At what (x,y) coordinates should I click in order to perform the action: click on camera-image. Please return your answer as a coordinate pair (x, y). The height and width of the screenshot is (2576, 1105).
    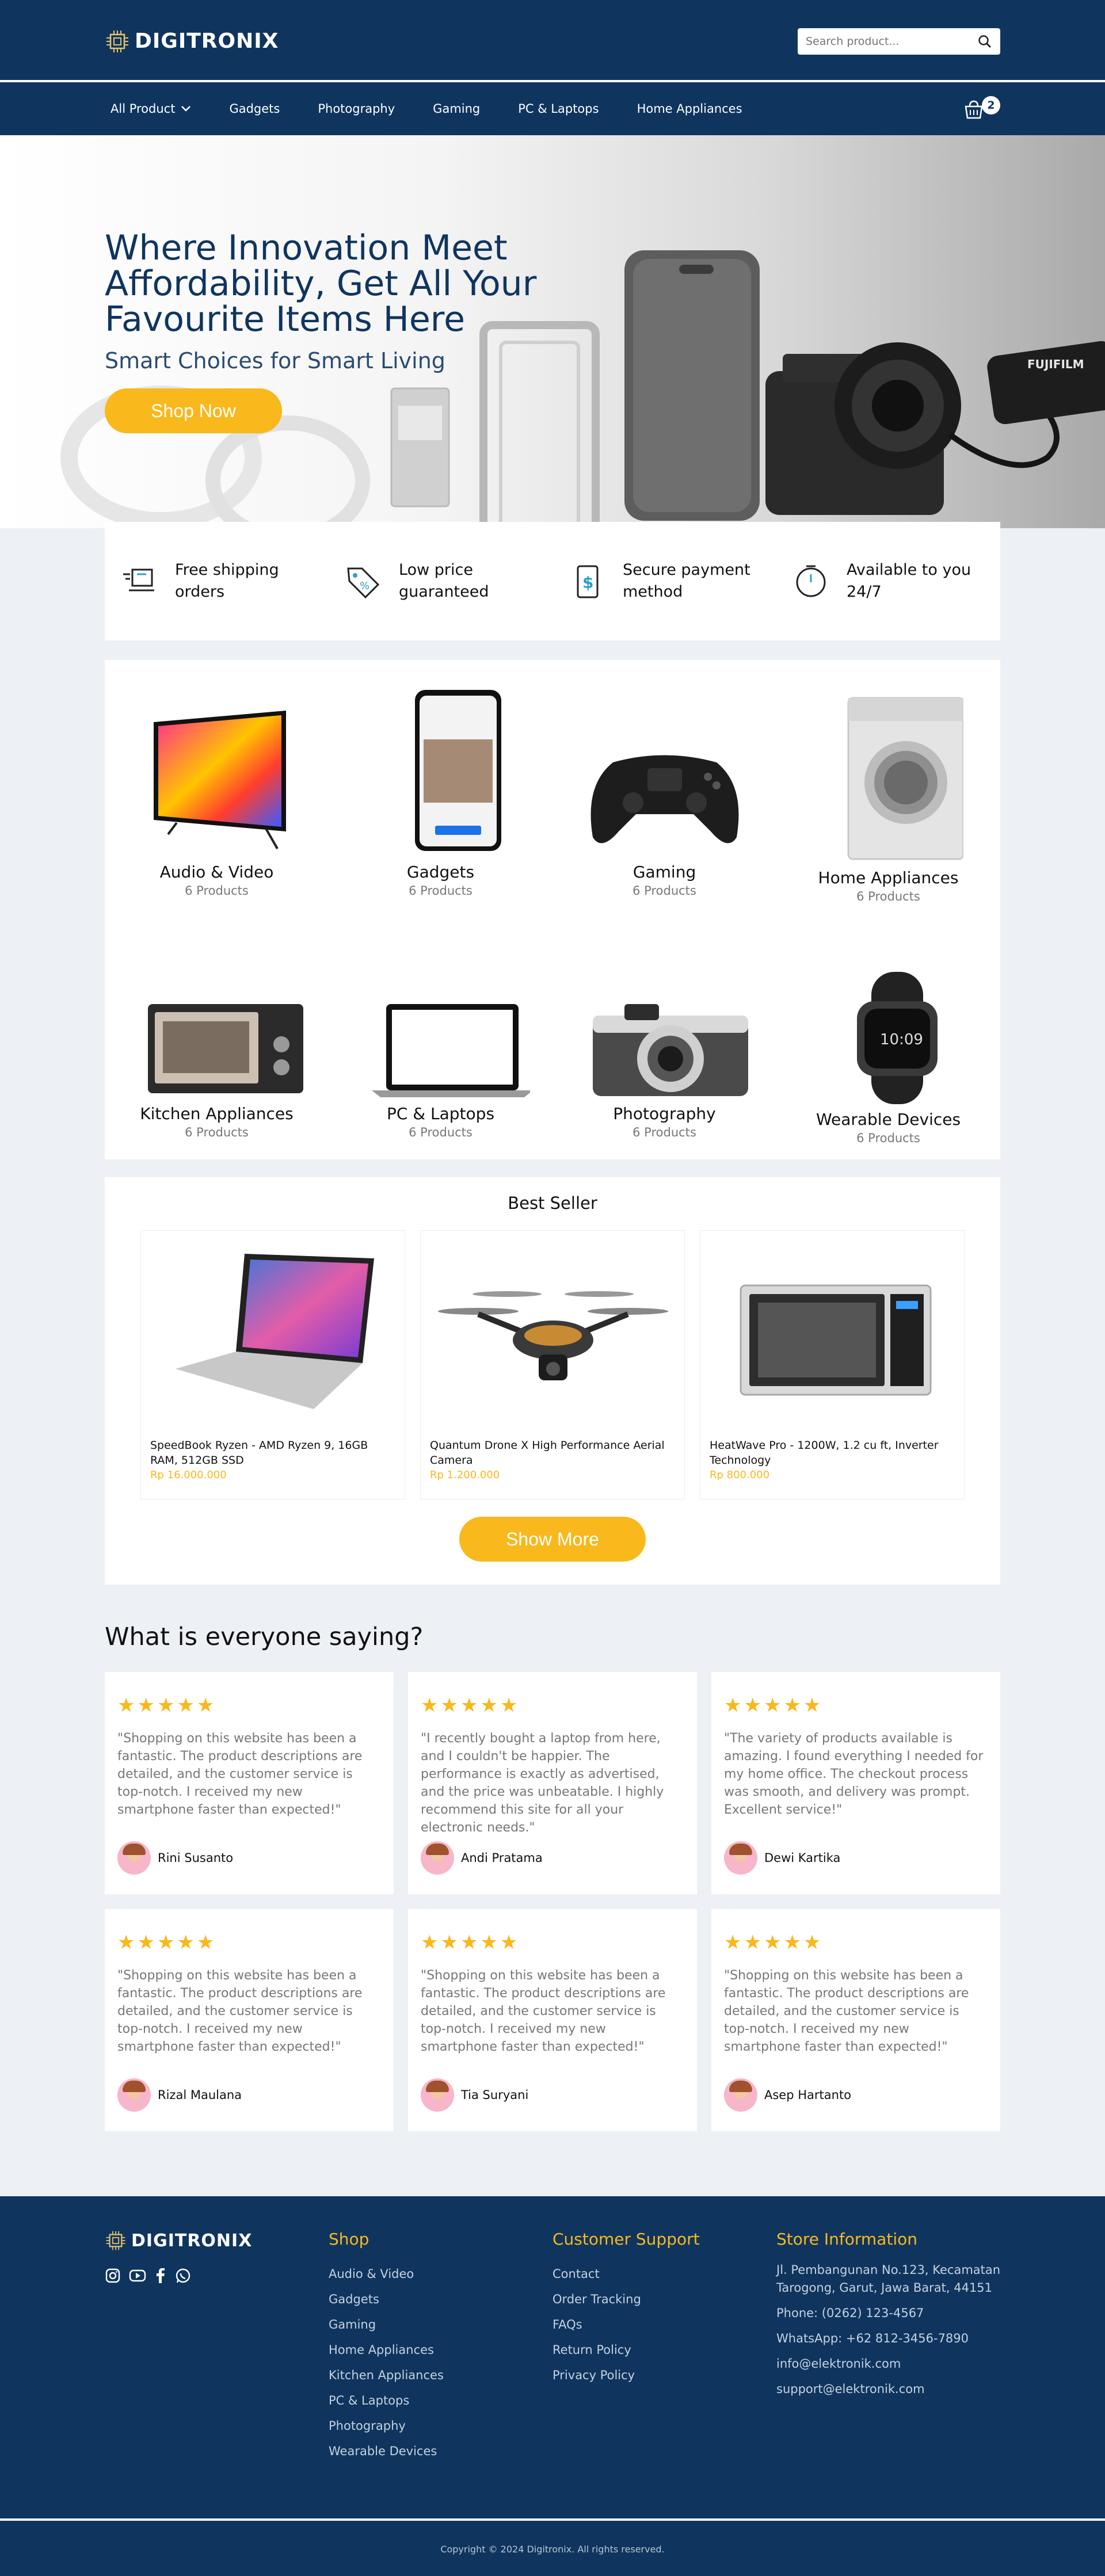
    Looking at the image, I should click on (670, 1050).